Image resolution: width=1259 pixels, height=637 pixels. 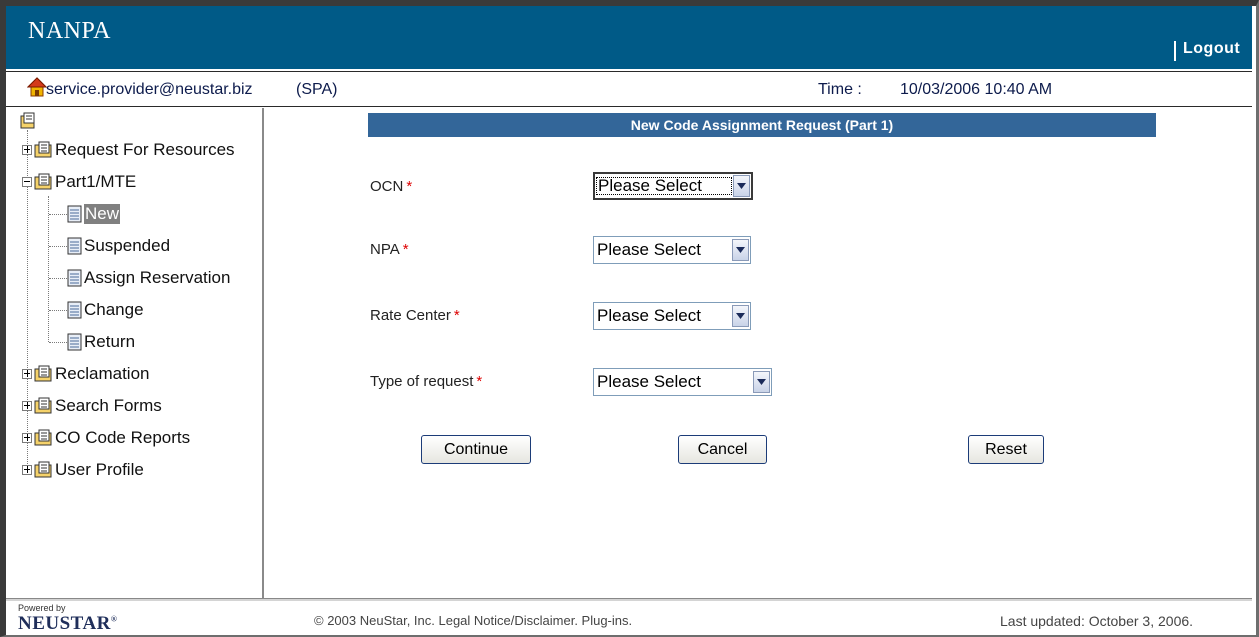 What do you see at coordinates (762, 125) in the screenshot?
I see `form-title: New Code Assignment Request (Part 1)` at bounding box center [762, 125].